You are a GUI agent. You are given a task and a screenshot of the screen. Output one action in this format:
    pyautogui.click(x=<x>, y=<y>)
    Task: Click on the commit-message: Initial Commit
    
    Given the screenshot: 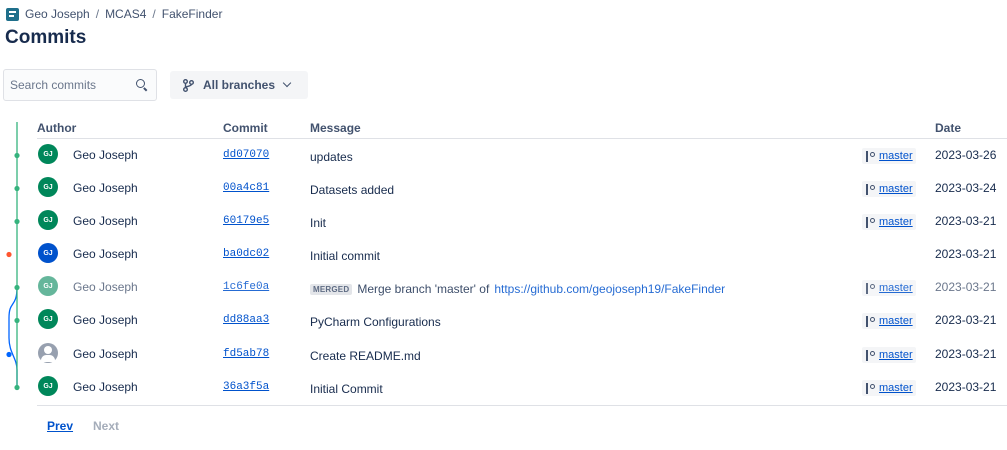 What is the action you would take?
    pyautogui.click(x=346, y=389)
    